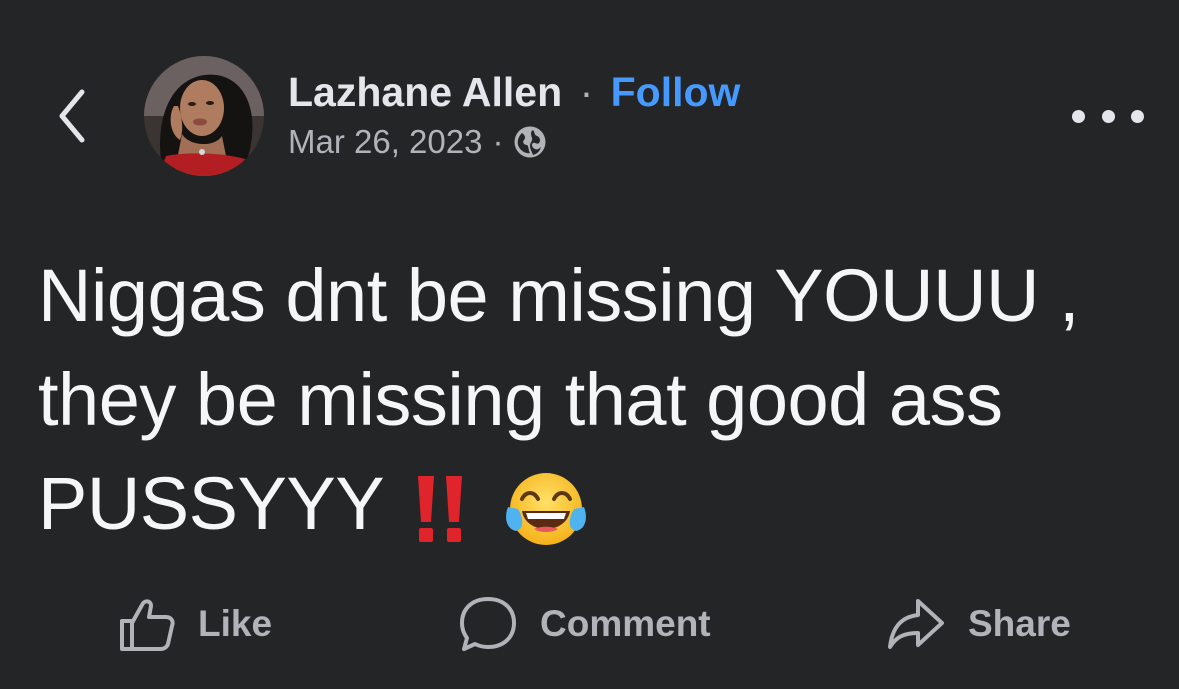 Image resolution: width=1179 pixels, height=689 pixels. Describe the element at coordinates (546, 509) in the screenshot. I see `tears-of-joy-emoji` at that location.